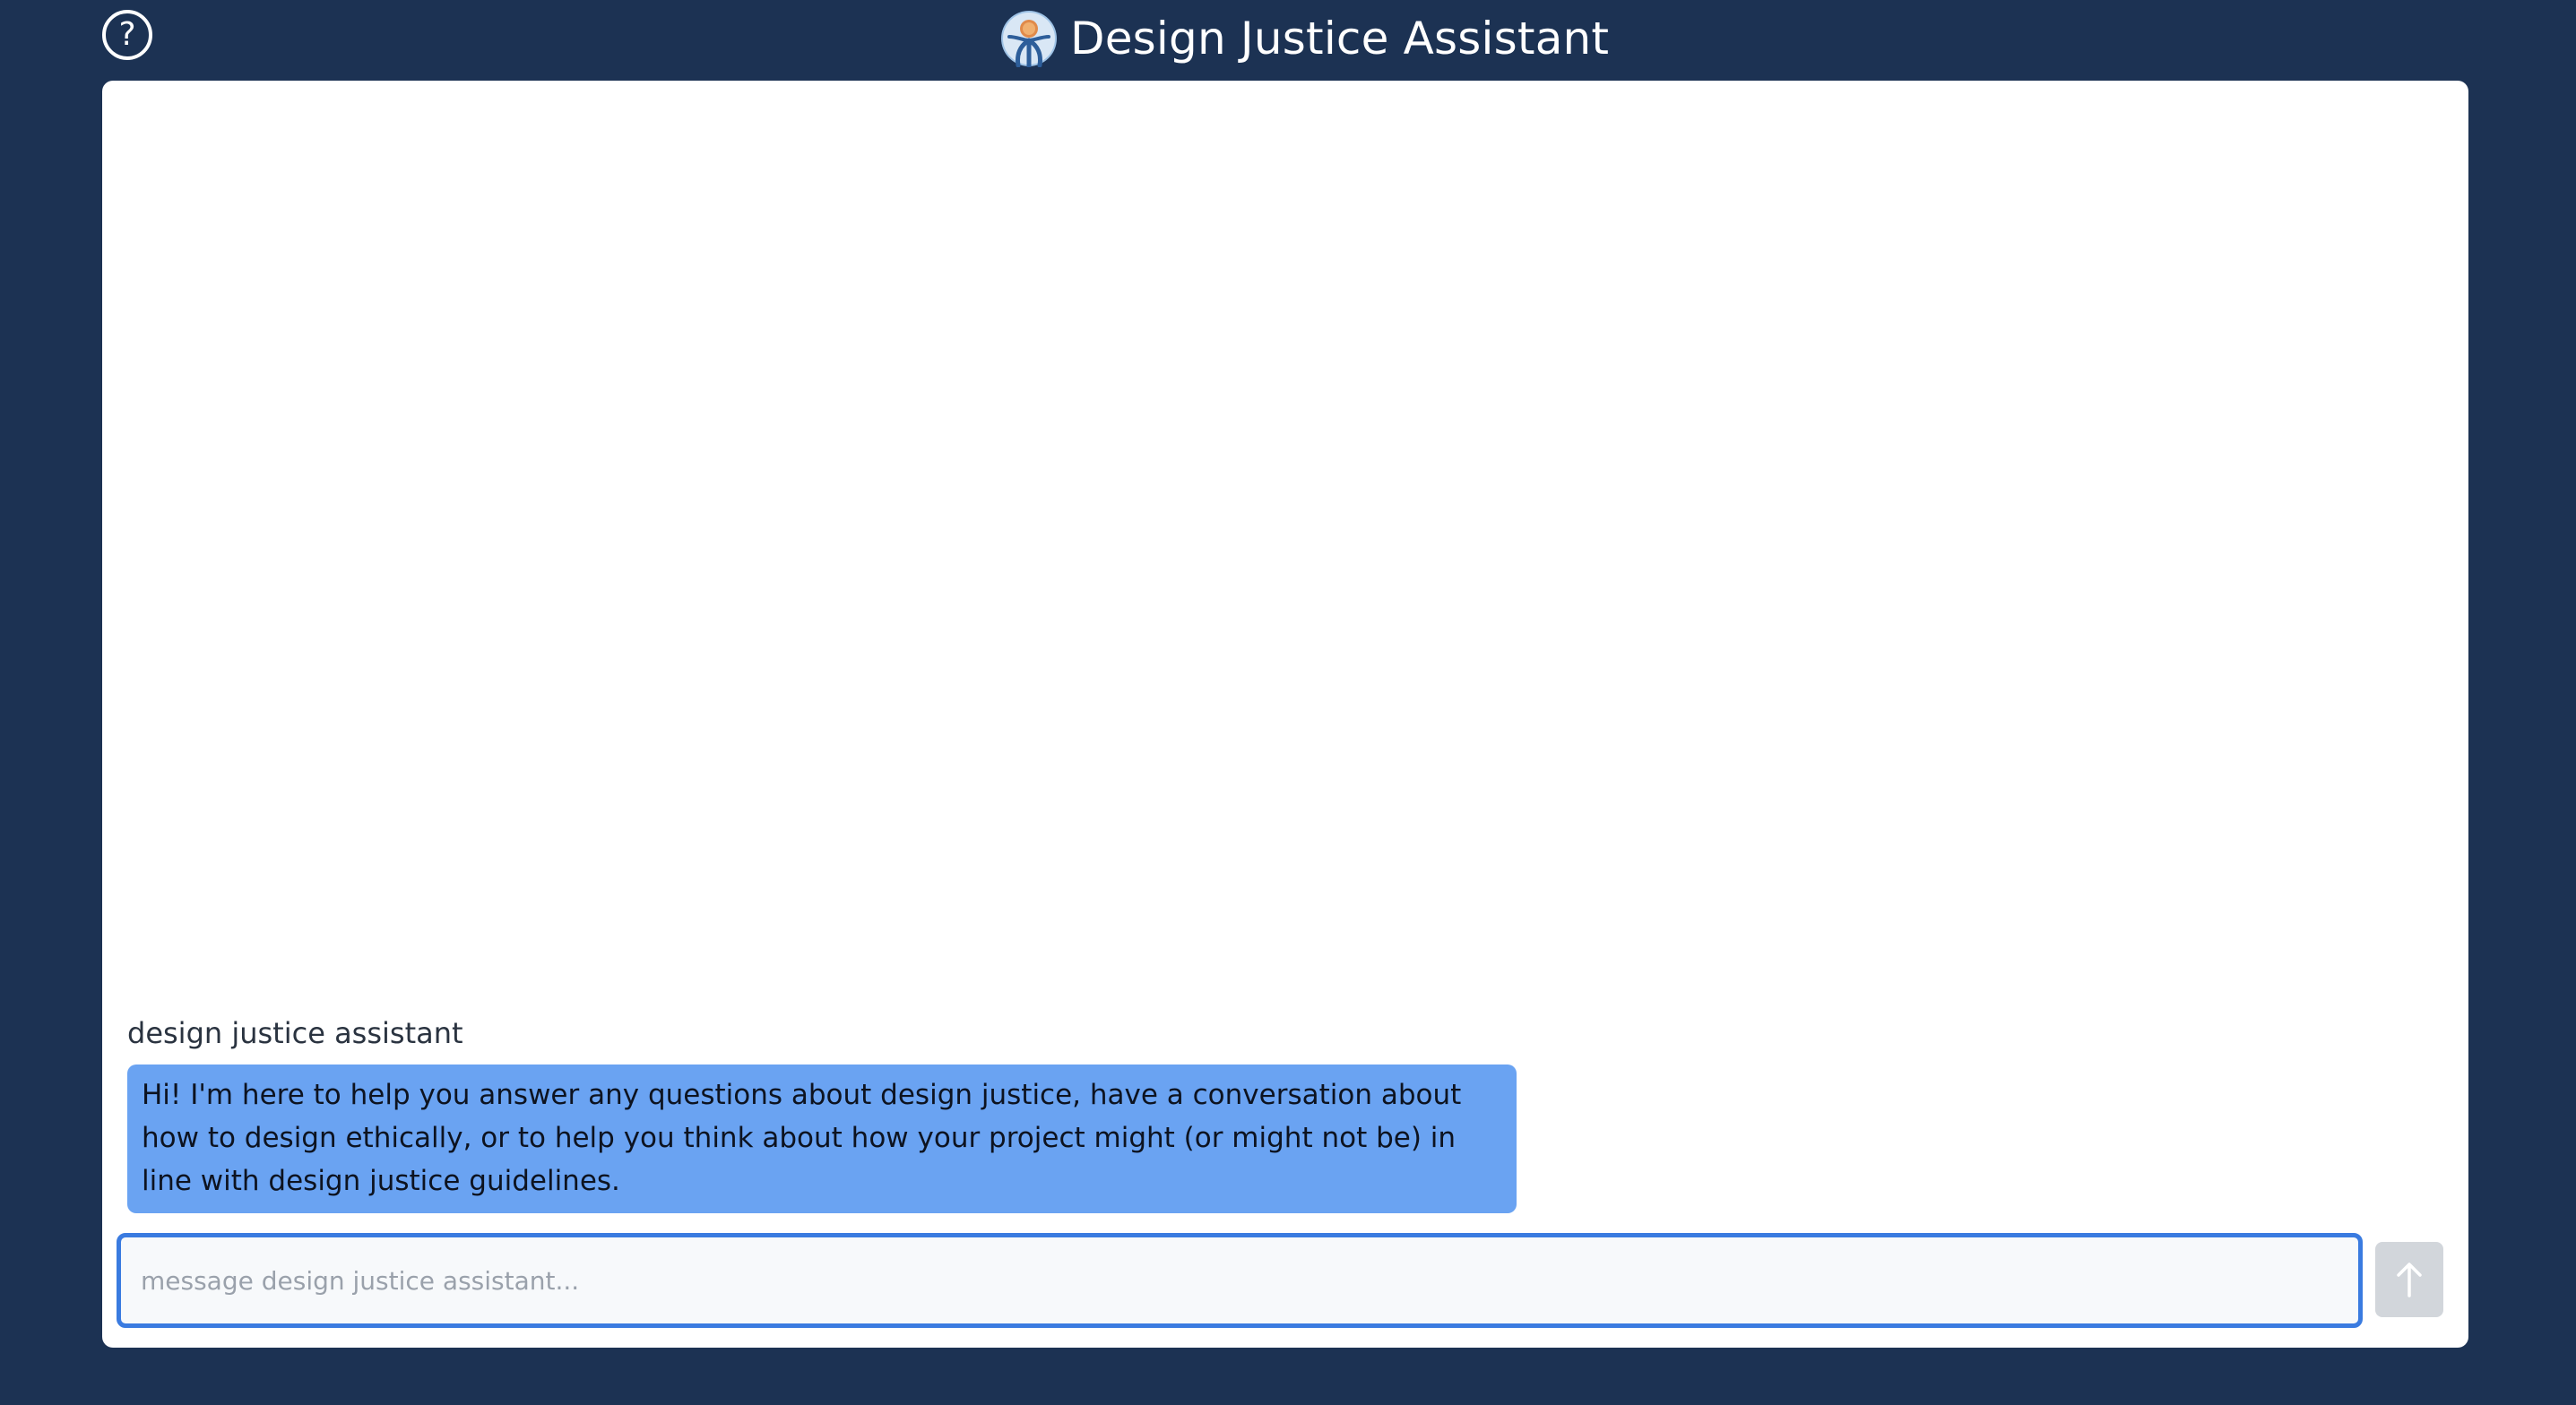 The image size is (2576, 1405). I want to click on arrow-up-icon, so click(2409, 1280).